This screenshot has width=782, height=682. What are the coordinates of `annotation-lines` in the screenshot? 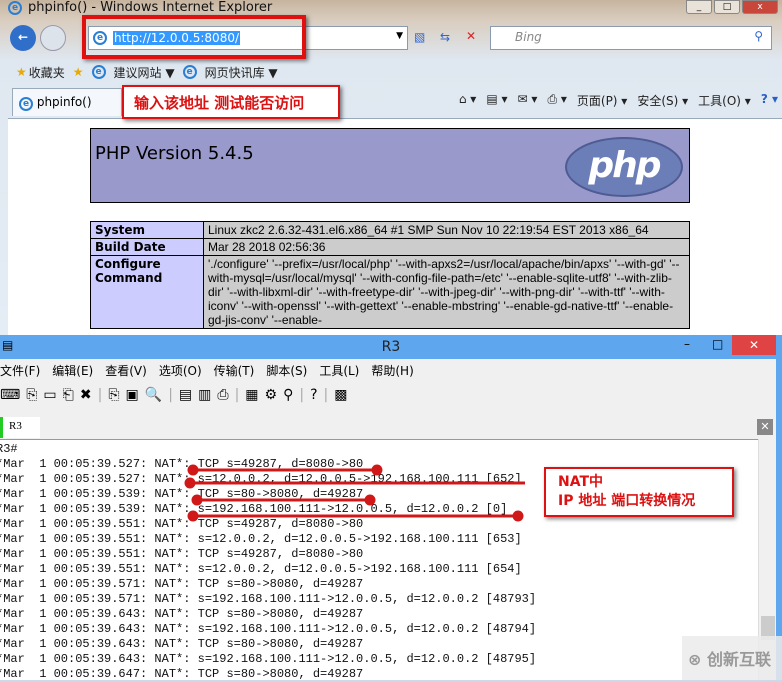 It's located at (354, 493).